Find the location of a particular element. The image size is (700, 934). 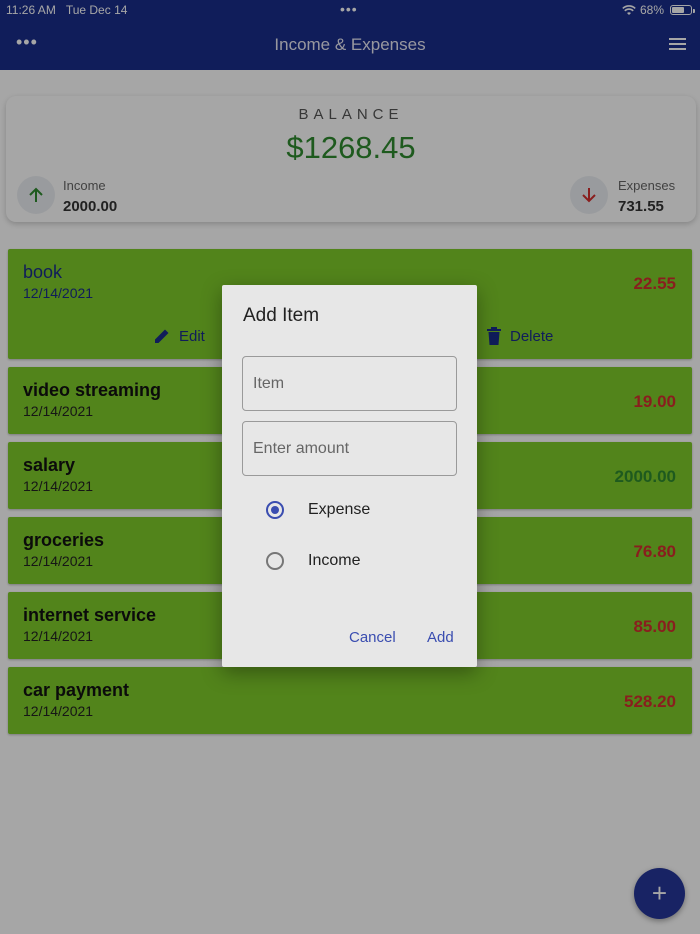

dialog-title: Add Item is located at coordinates (281, 315).